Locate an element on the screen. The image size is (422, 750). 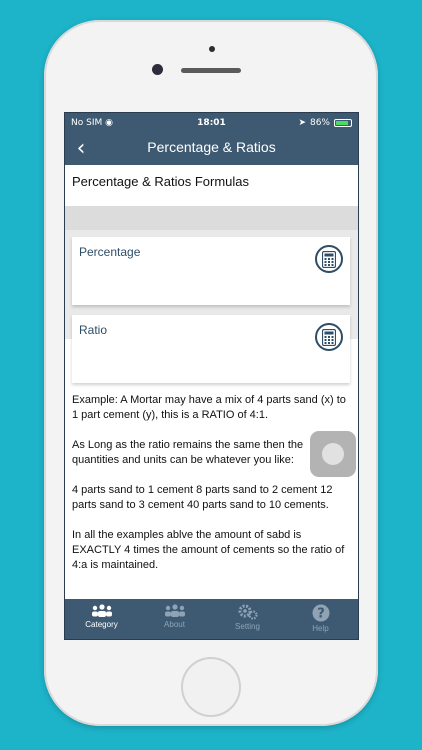
nav-bar: ‹ Percentage & Ratios is located at coordinates (211, 149).